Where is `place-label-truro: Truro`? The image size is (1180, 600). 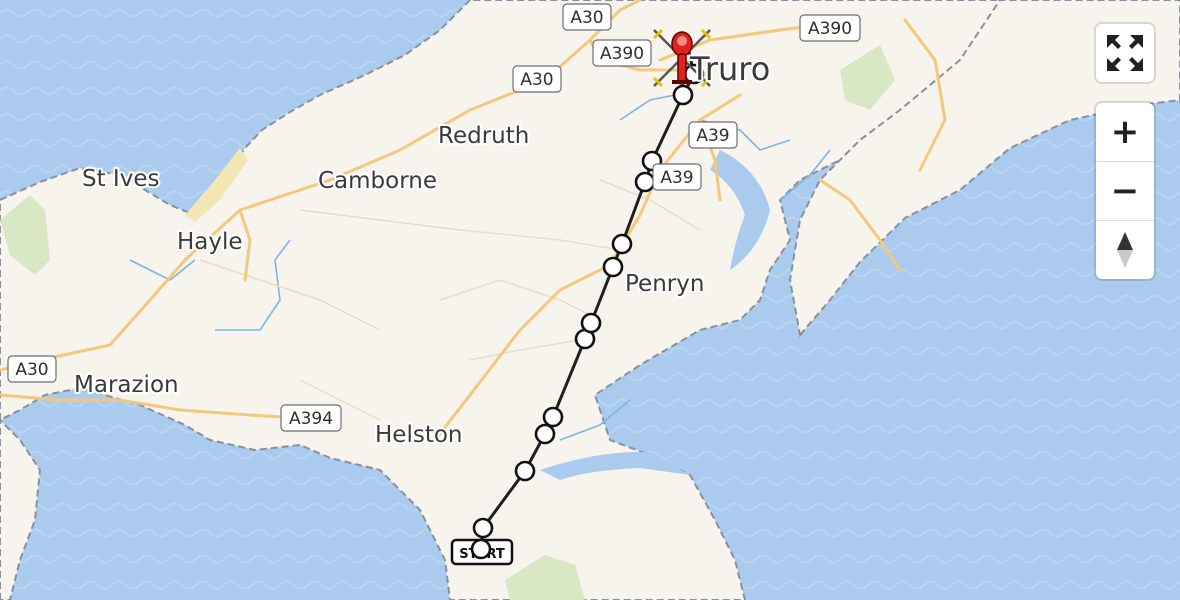 place-label-truro: Truro is located at coordinates (729, 69).